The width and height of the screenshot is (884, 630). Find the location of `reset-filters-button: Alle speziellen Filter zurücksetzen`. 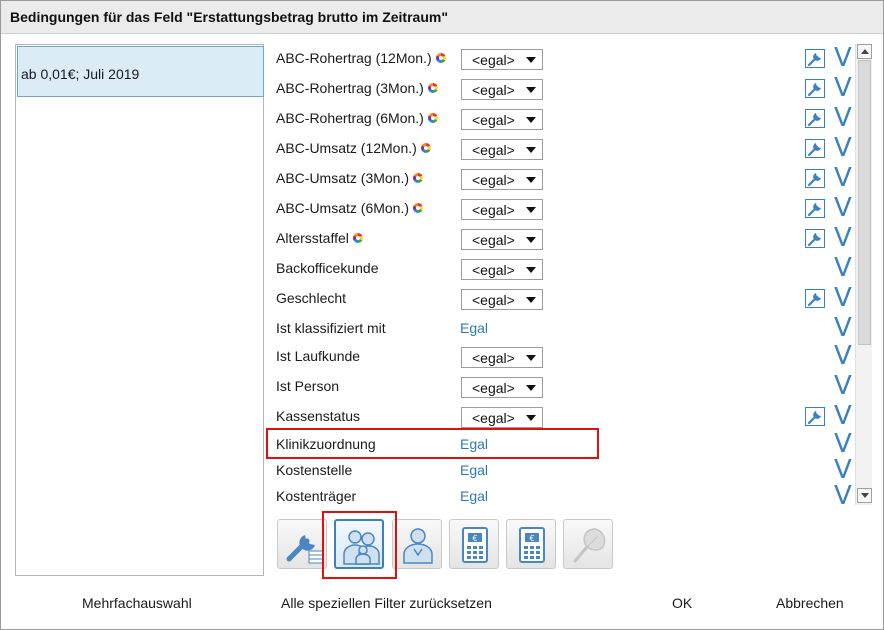

reset-filters-button: Alle speziellen Filter zurücksetzen is located at coordinates (386, 603).